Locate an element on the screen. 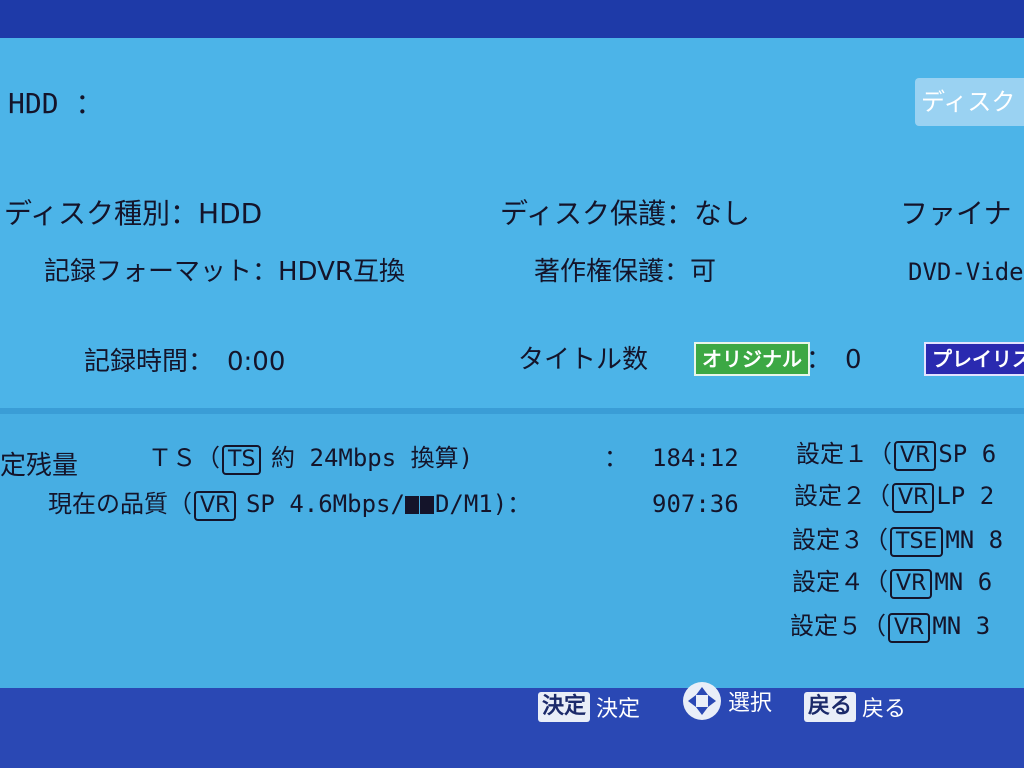  quality-prefix: 現在の品質（ is located at coordinates (120, 504).